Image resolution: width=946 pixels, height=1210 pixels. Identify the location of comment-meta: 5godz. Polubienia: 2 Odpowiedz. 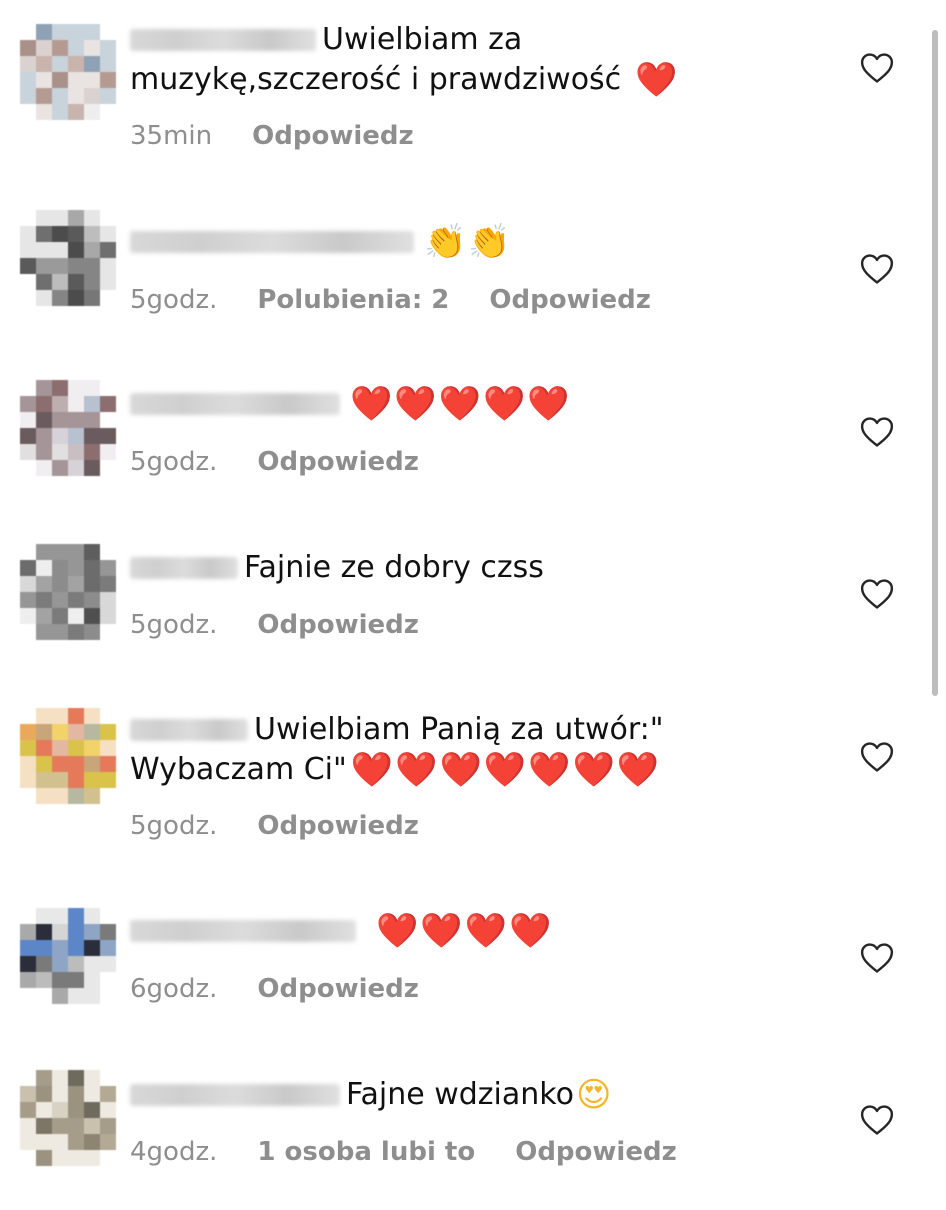
(390, 300).